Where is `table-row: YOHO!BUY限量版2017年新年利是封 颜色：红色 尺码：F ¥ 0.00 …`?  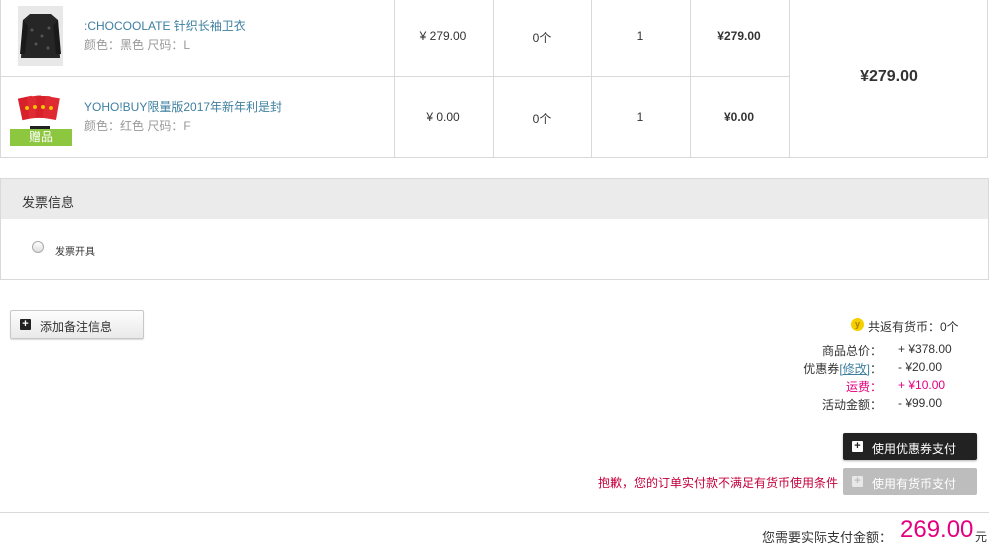
table-row: YOHO!BUY限量版2017年新年利是封 颜色：红色 尺码：F ¥ 0.00 … is located at coordinates (395, 117).